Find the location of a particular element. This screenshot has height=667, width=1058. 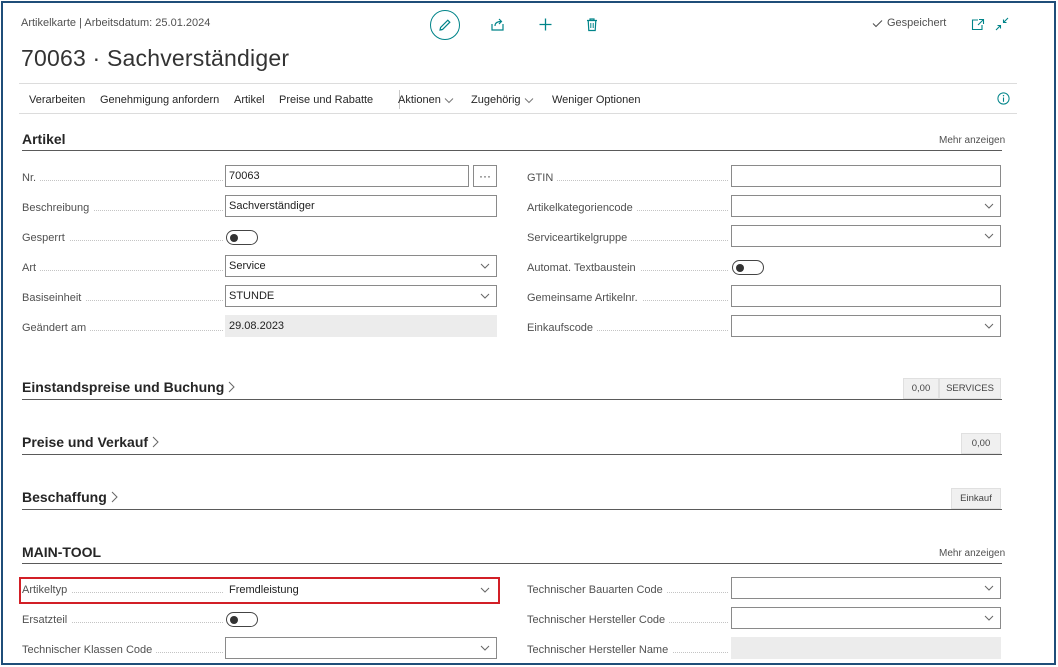

automat-textbaustein-toggle is located at coordinates (748, 267).